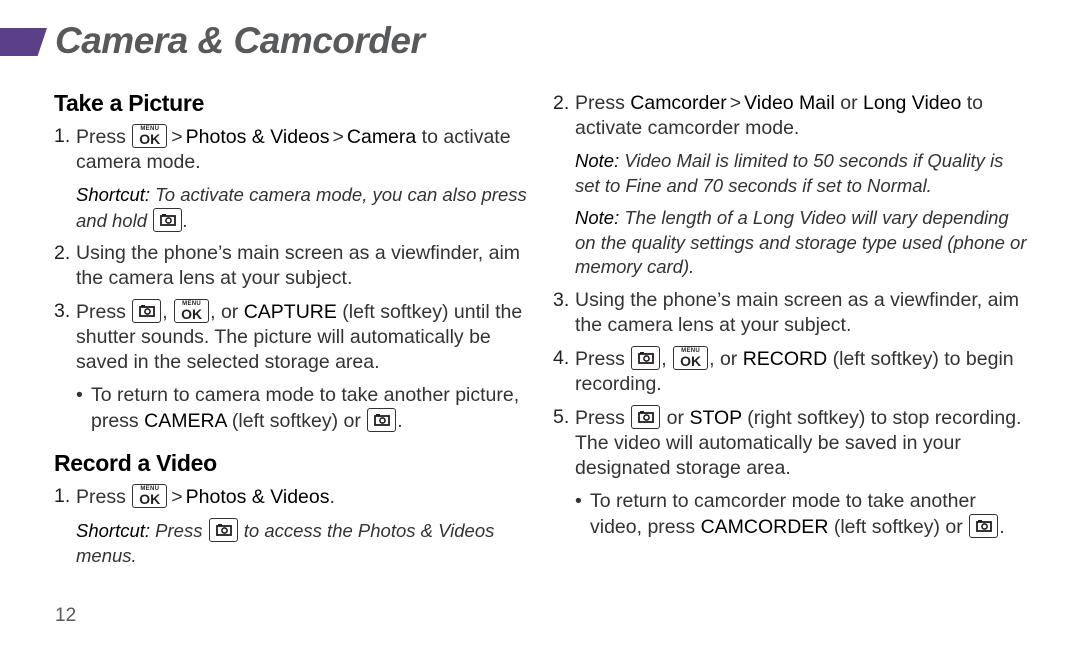 Image resolution: width=1080 pixels, height=648 pixels. What do you see at coordinates (62, 136) in the screenshot?
I see `step-number: 1.` at bounding box center [62, 136].